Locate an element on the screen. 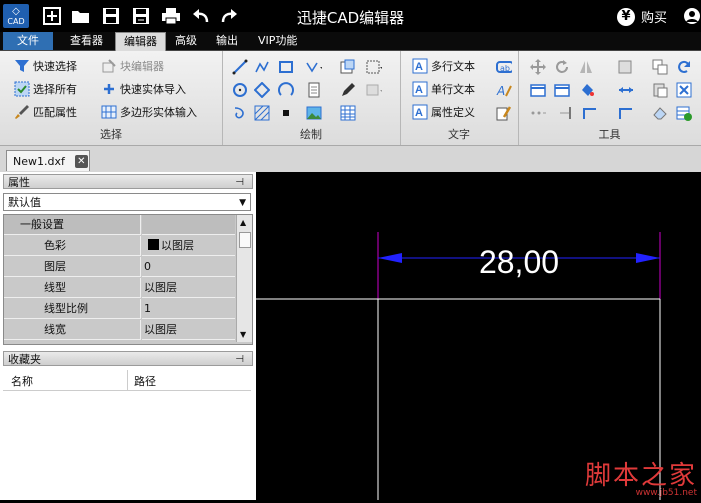 Image resolution: width=701 pixels, height=503 pixels. hatch-region-icon is located at coordinates (374, 67).